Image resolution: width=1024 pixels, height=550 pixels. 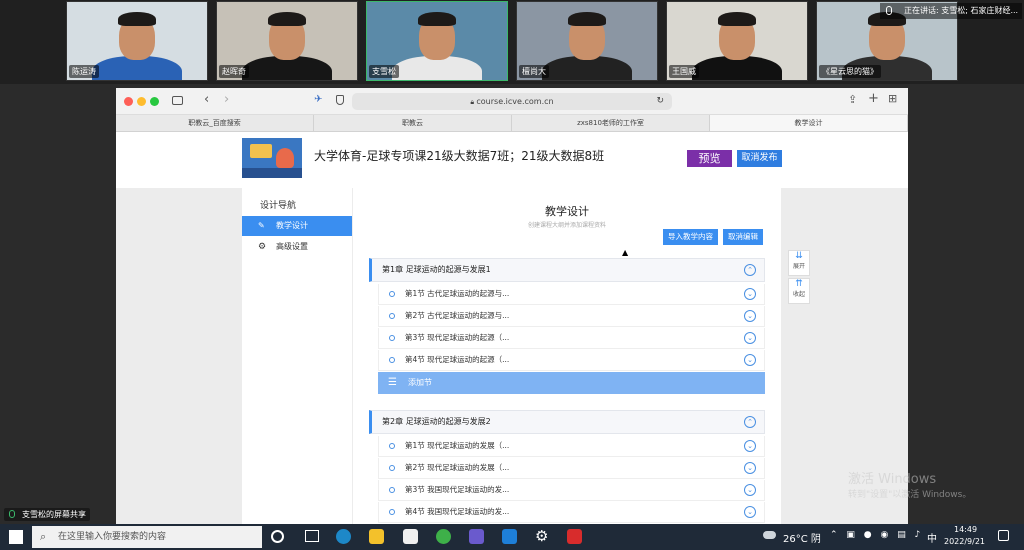 I want to click on chapter-row: 第1章 足球运动的起源与发展1 ⌃, so click(x=567, y=270).